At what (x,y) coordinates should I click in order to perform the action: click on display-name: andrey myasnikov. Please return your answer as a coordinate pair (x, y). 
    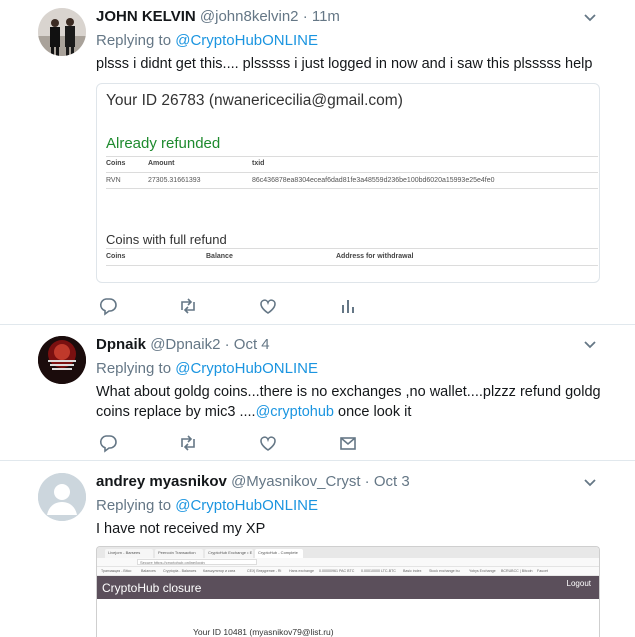
    Looking at the image, I should click on (161, 481).